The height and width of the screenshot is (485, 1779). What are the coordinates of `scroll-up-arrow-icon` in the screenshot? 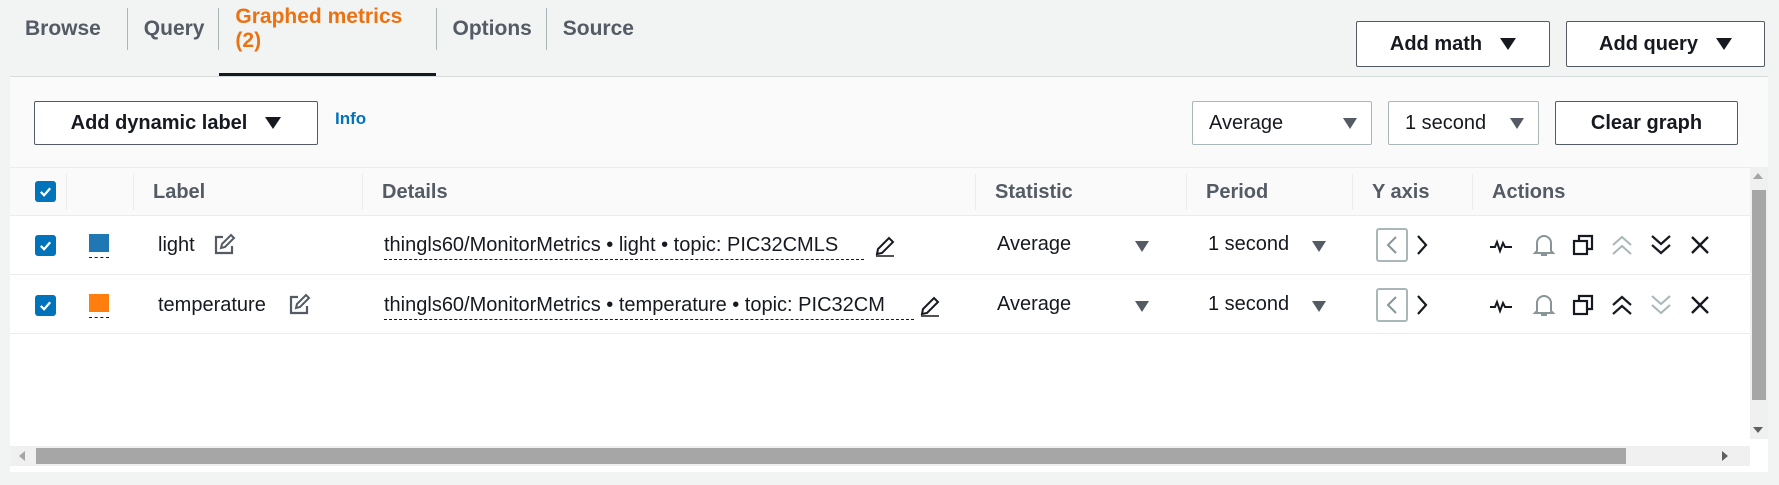 It's located at (1758, 176).